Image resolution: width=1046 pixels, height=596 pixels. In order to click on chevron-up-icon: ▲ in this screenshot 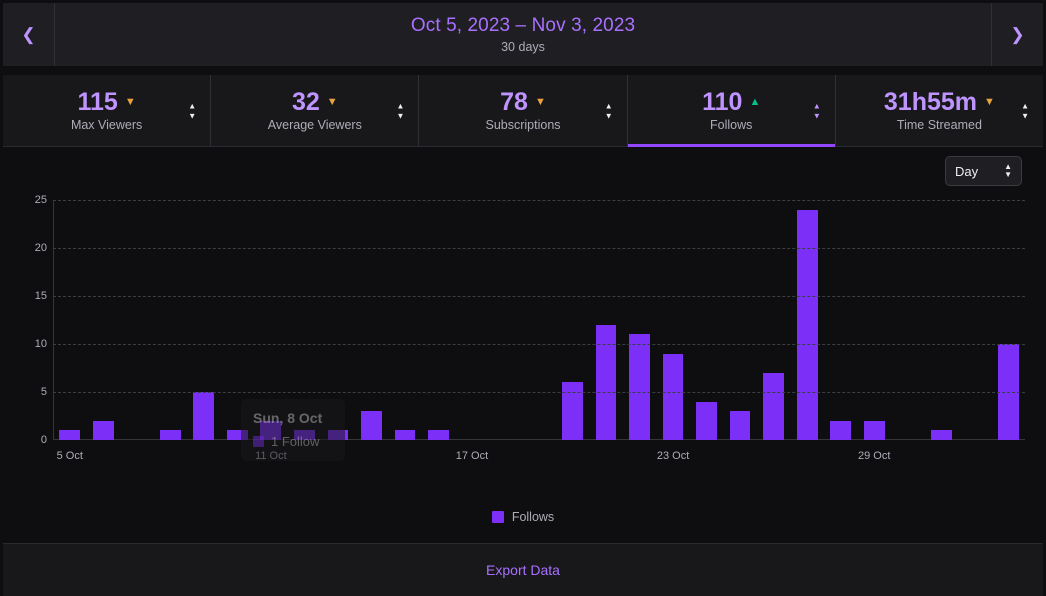, I will do `click(755, 101)`.